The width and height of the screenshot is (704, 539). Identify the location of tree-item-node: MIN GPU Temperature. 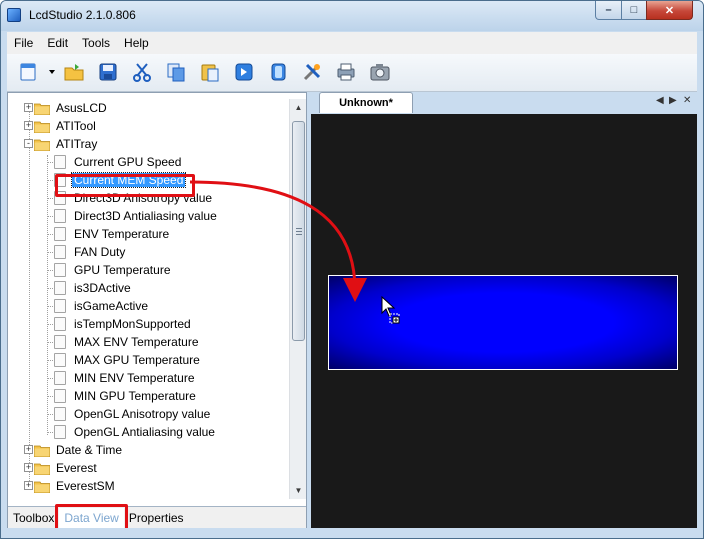
(122, 396).